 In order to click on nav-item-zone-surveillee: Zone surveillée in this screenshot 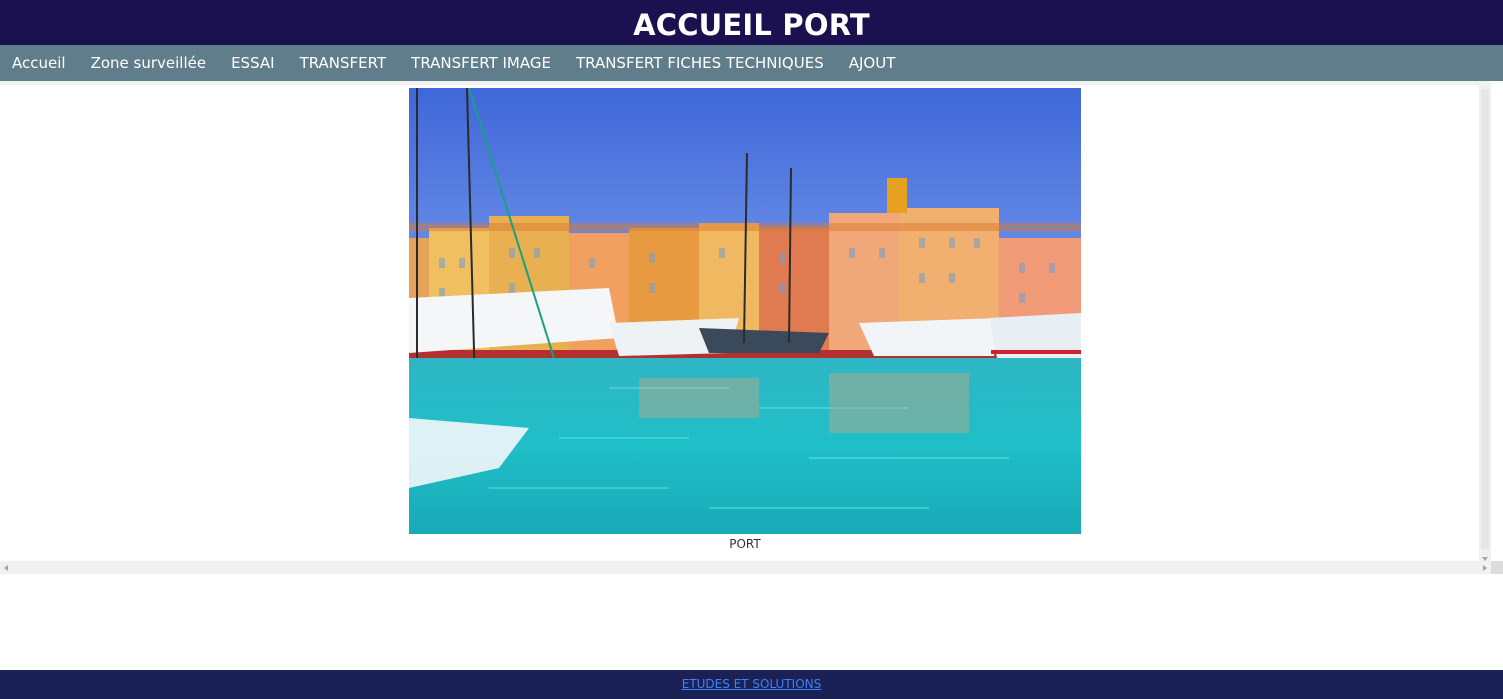, I will do `click(149, 63)`.